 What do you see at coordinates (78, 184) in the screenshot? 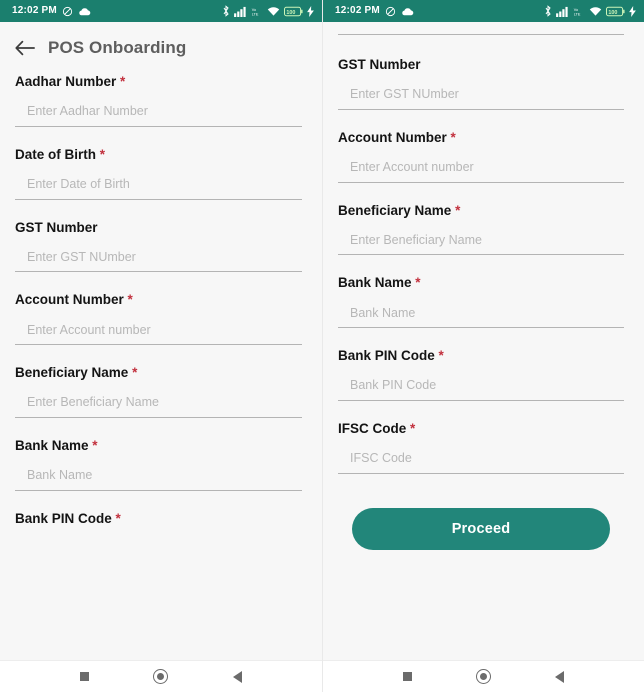
I see `placeholder-date-of-birth: Enter Date of Birth` at bounding box center [78, 184].